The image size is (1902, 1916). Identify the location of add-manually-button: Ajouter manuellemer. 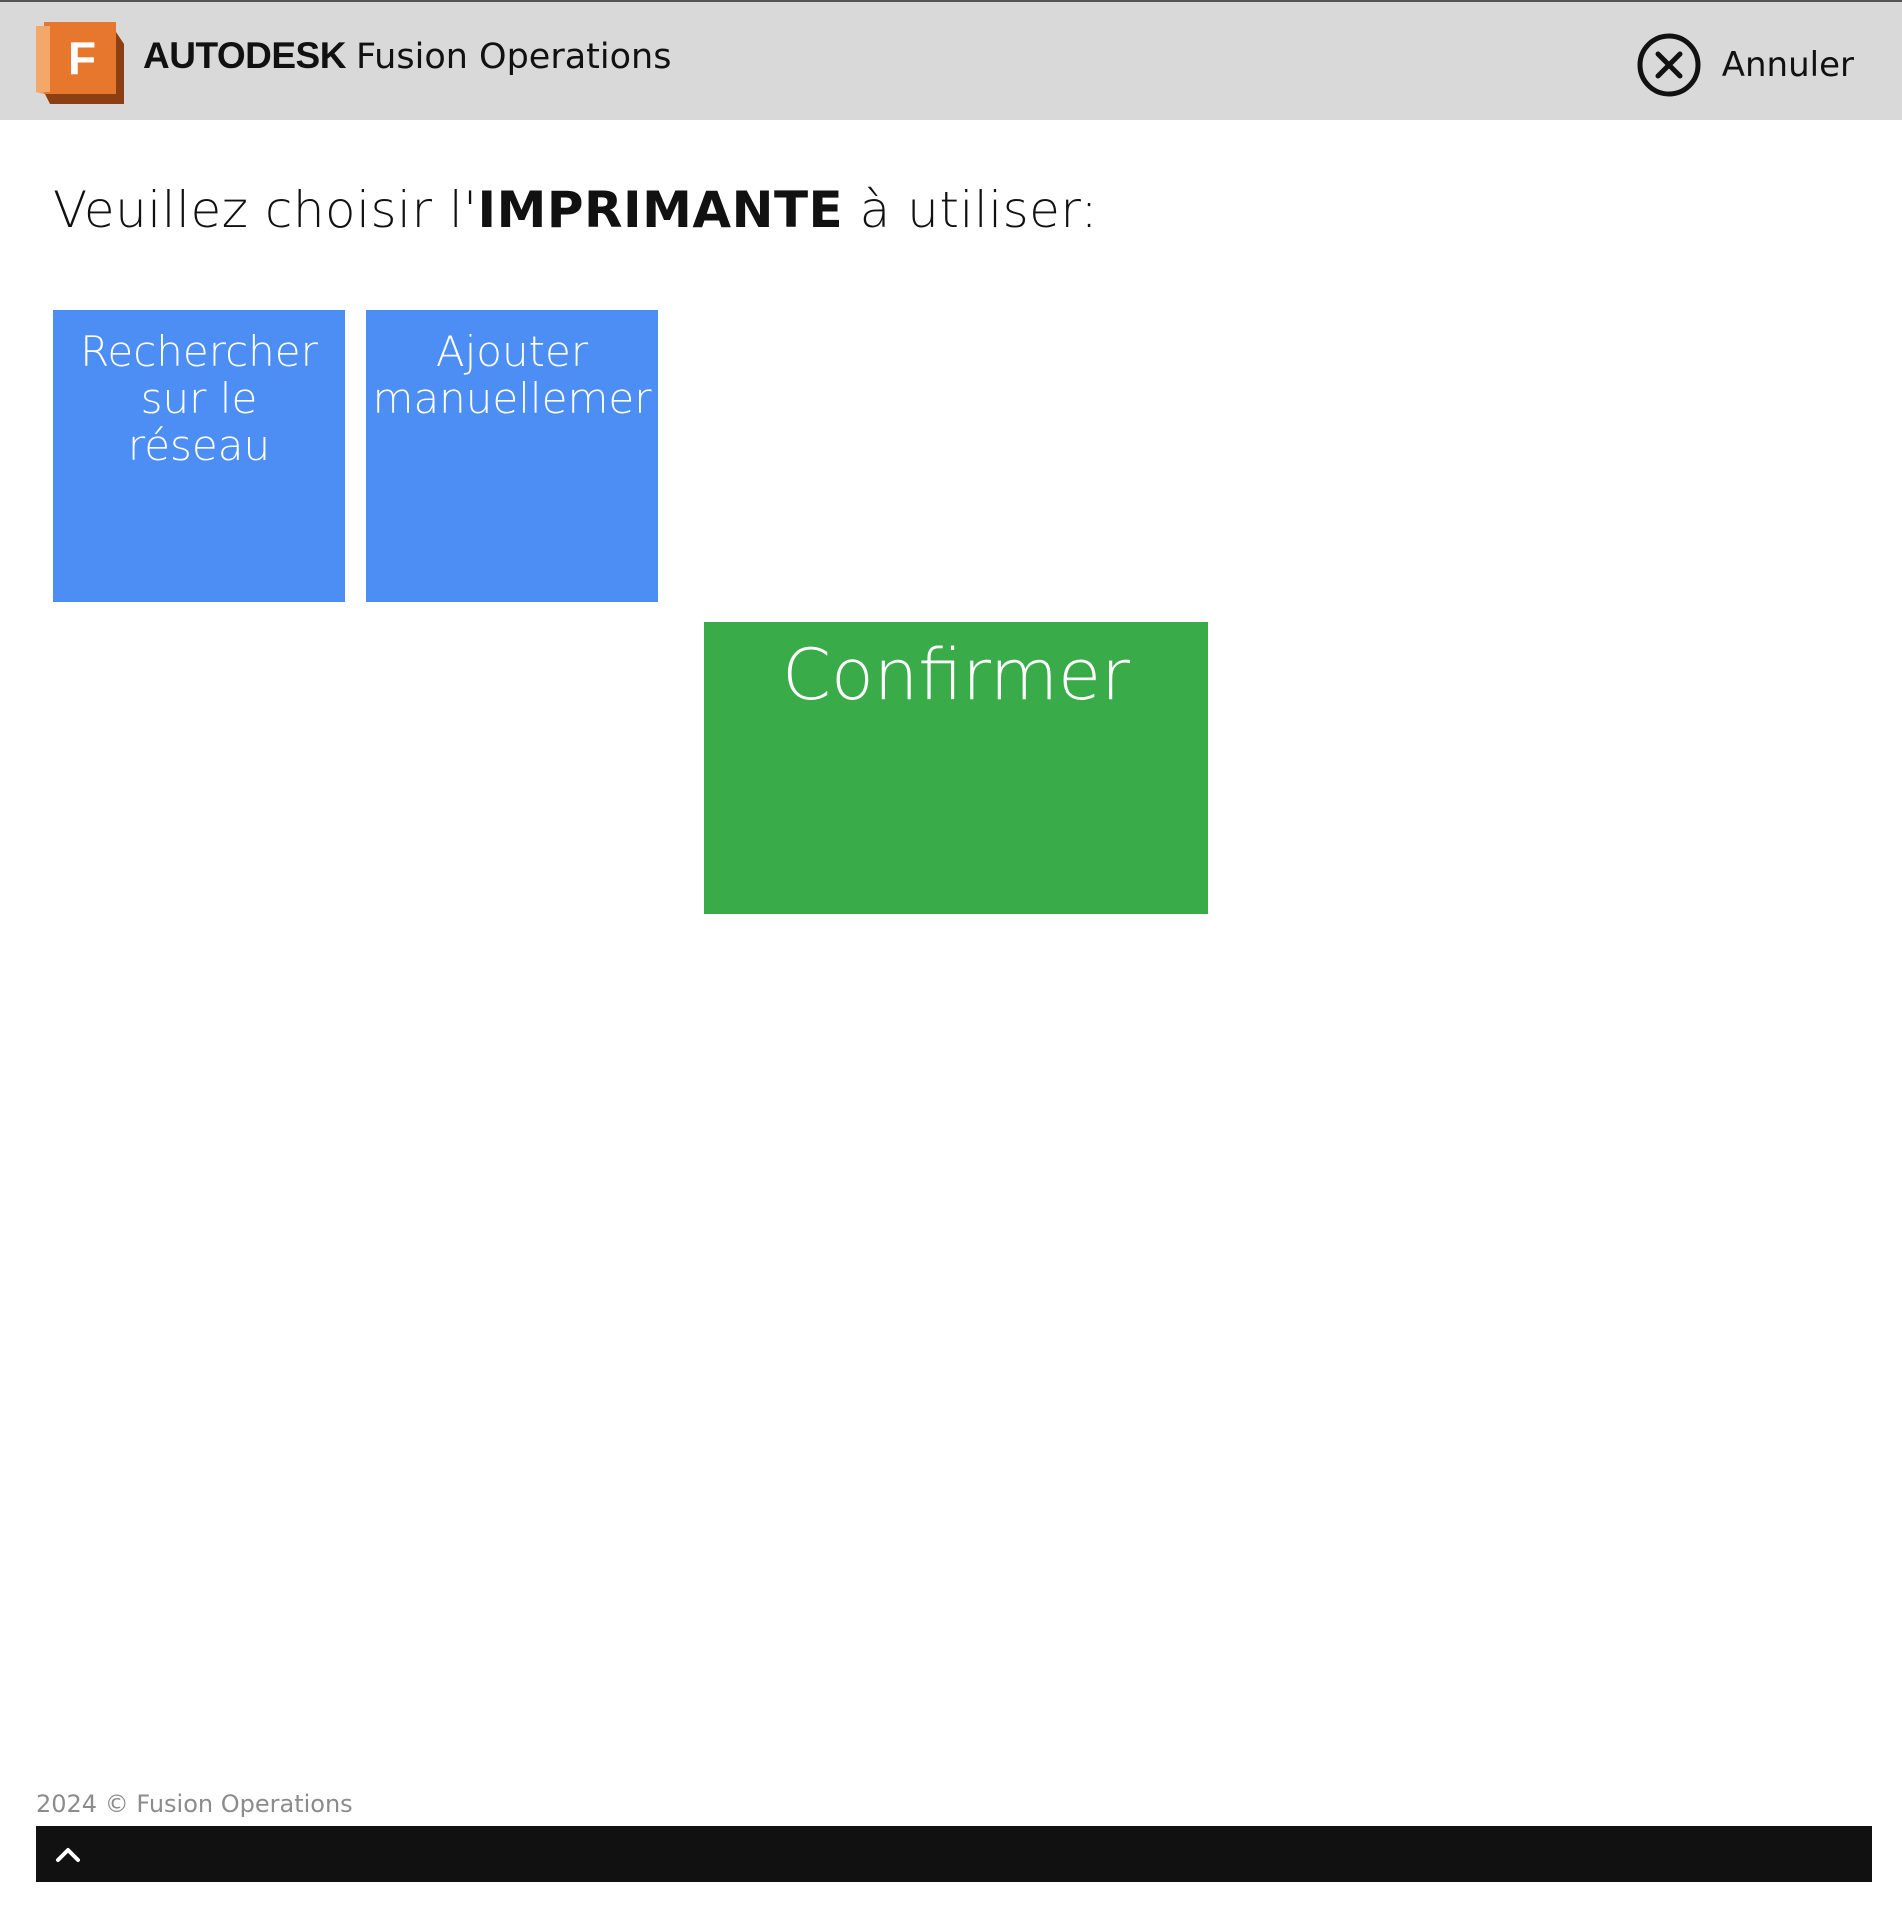
(512, 456).